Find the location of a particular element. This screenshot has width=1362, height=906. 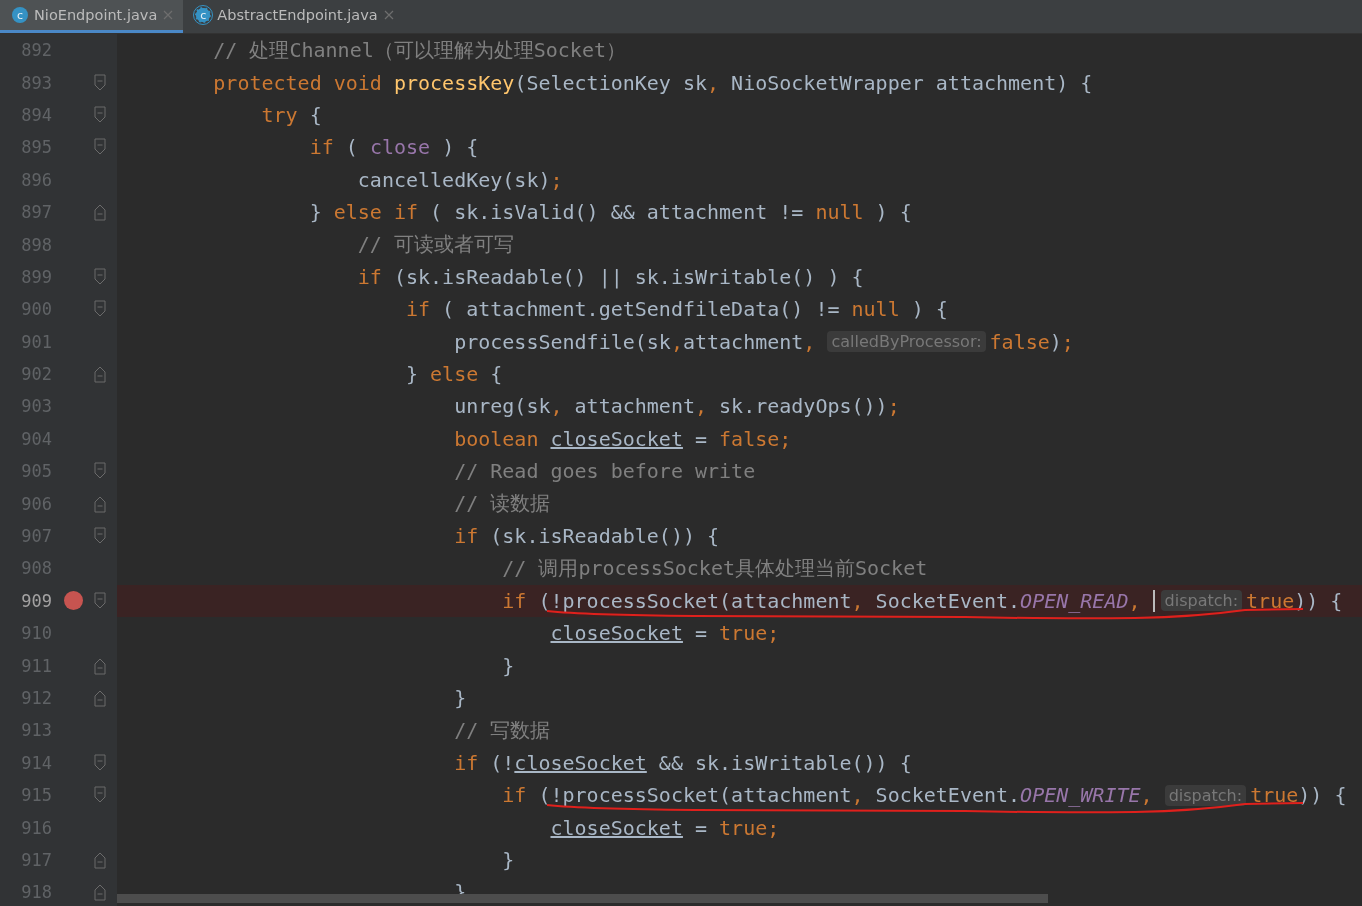

horizontal-scrollbar is located at coordinates (582, 898).